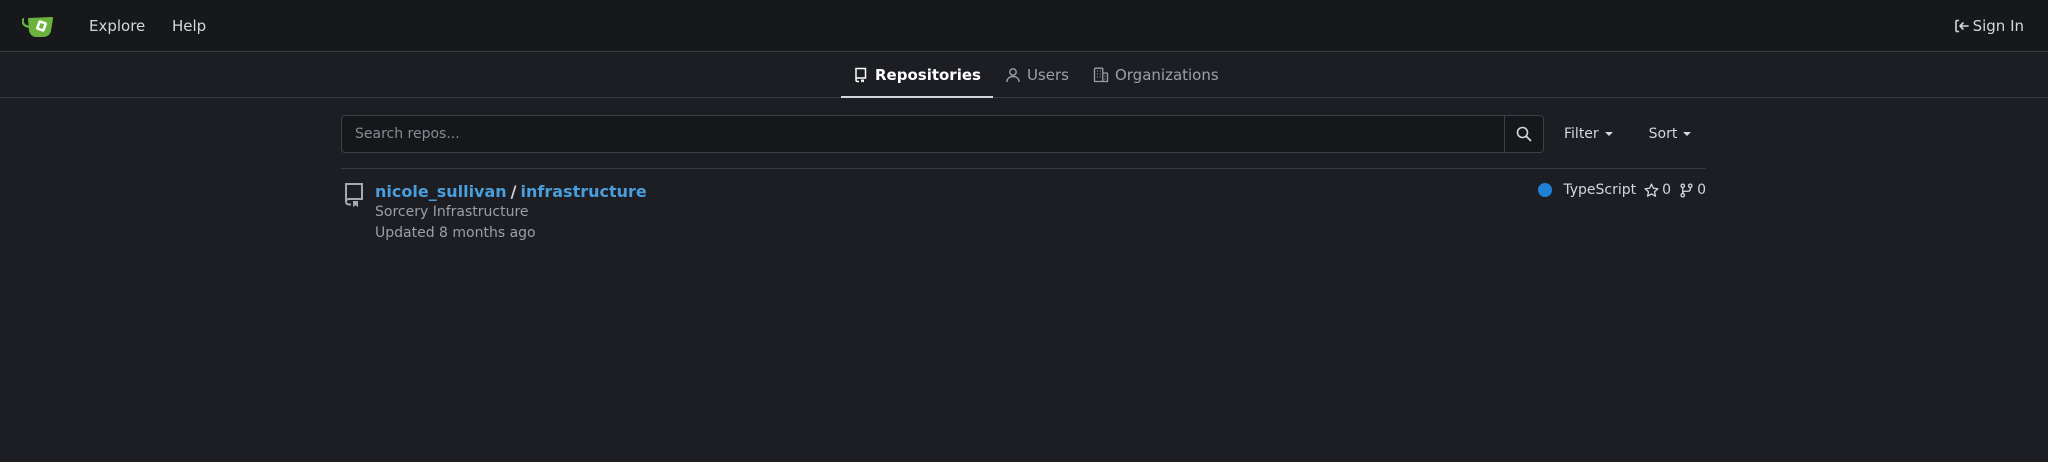 This screenshot has width=2048, height=462. What do you see at coordinates (441, 191) in the screenshot?
I see `repo-owner-link: nicole_sullivan` at bounding box center [441, 191].